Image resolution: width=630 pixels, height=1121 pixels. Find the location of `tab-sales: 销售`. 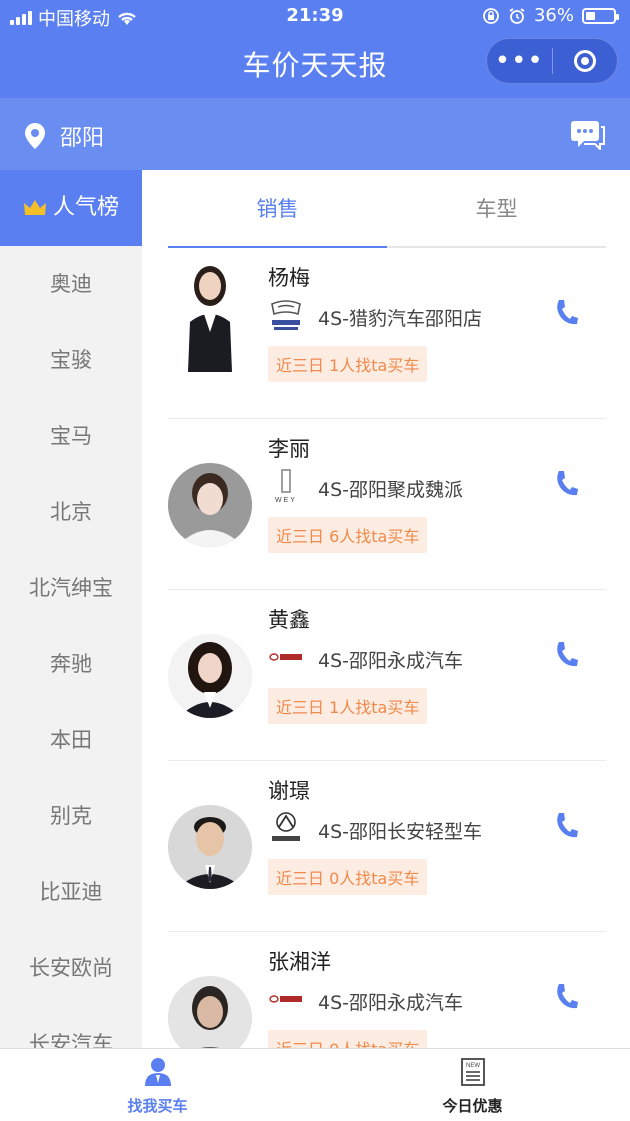

tab-sales: 销售 is located at coordinates (277, 209).